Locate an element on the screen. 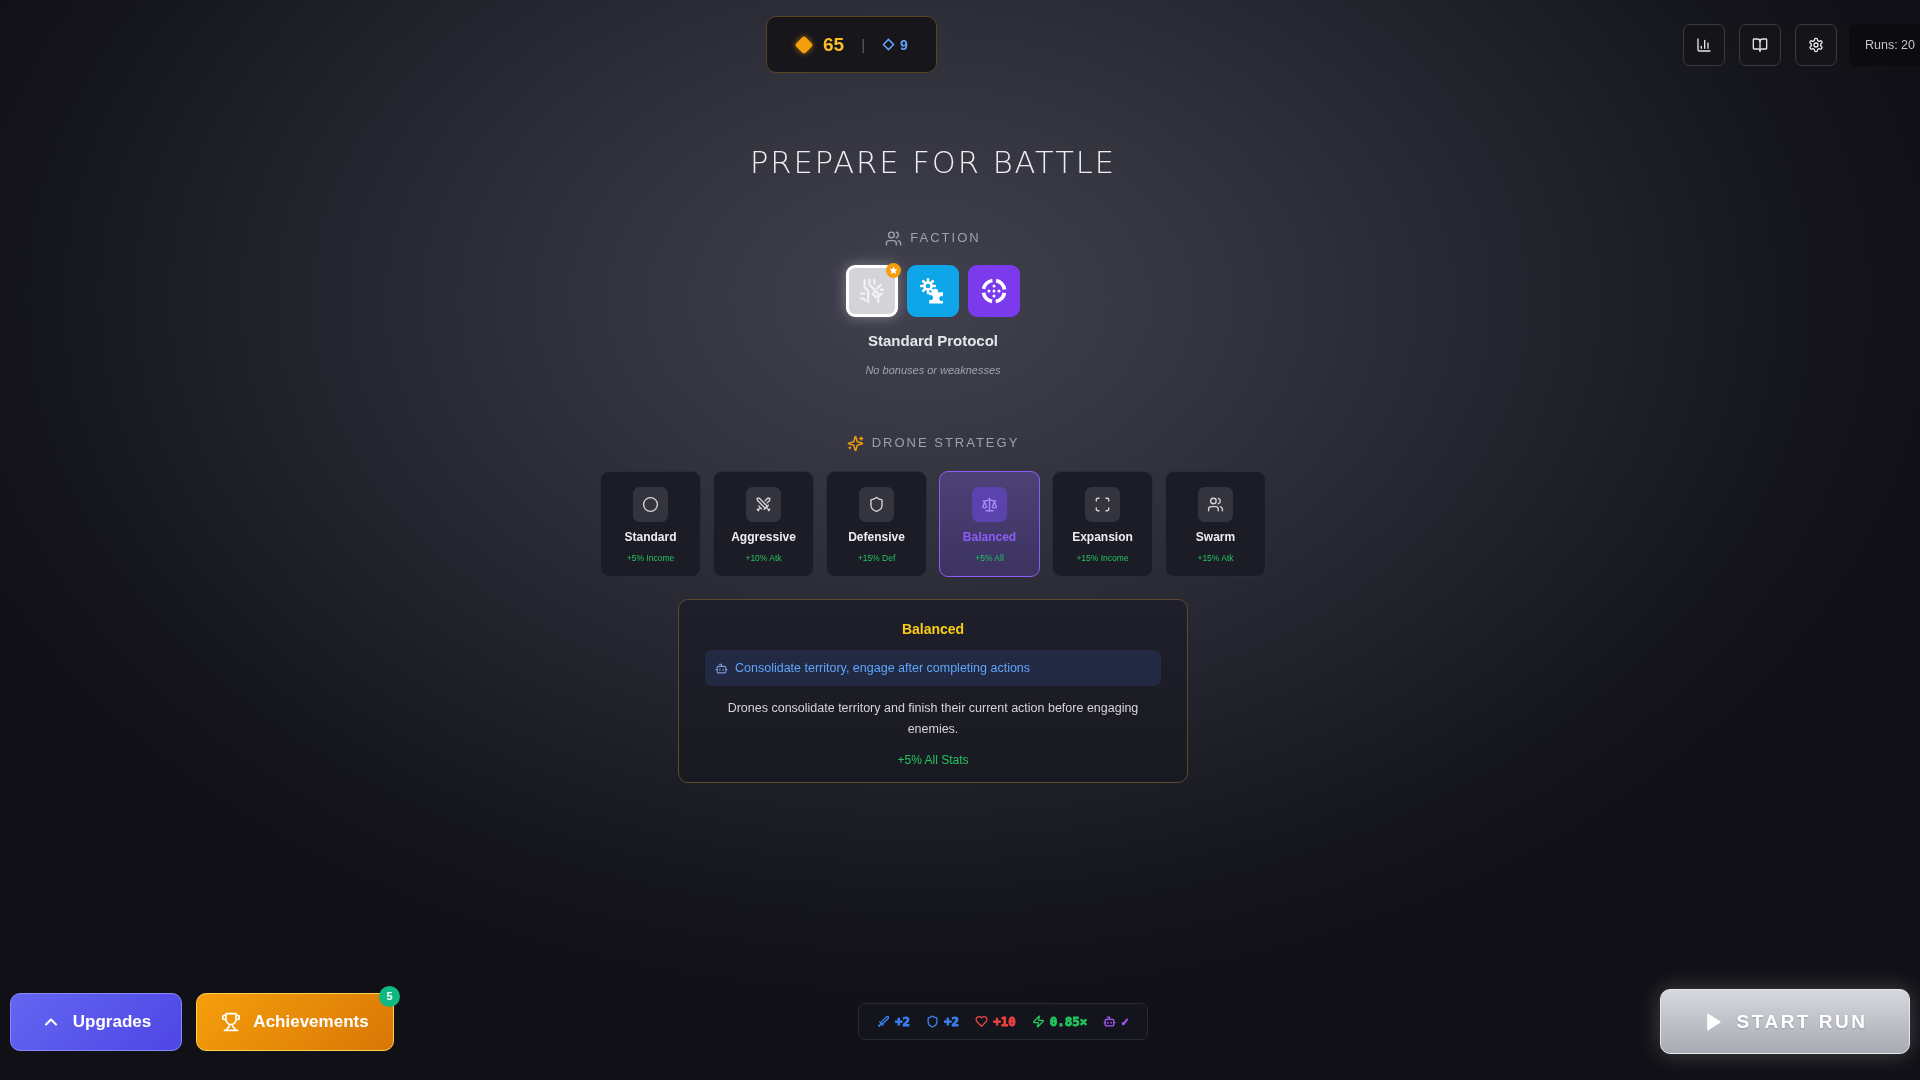 This screenshot has width=1920, height=1080. strategy-card: Balanced +5% All is located at coordinates (989, 524).